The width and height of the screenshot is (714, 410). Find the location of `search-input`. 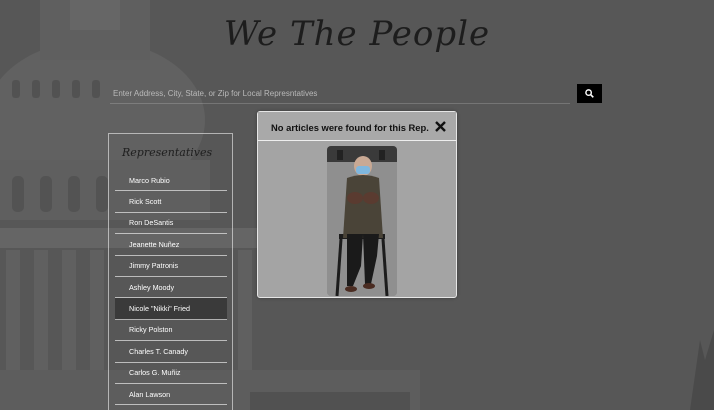

search-input is located at coordinates (340, 94).